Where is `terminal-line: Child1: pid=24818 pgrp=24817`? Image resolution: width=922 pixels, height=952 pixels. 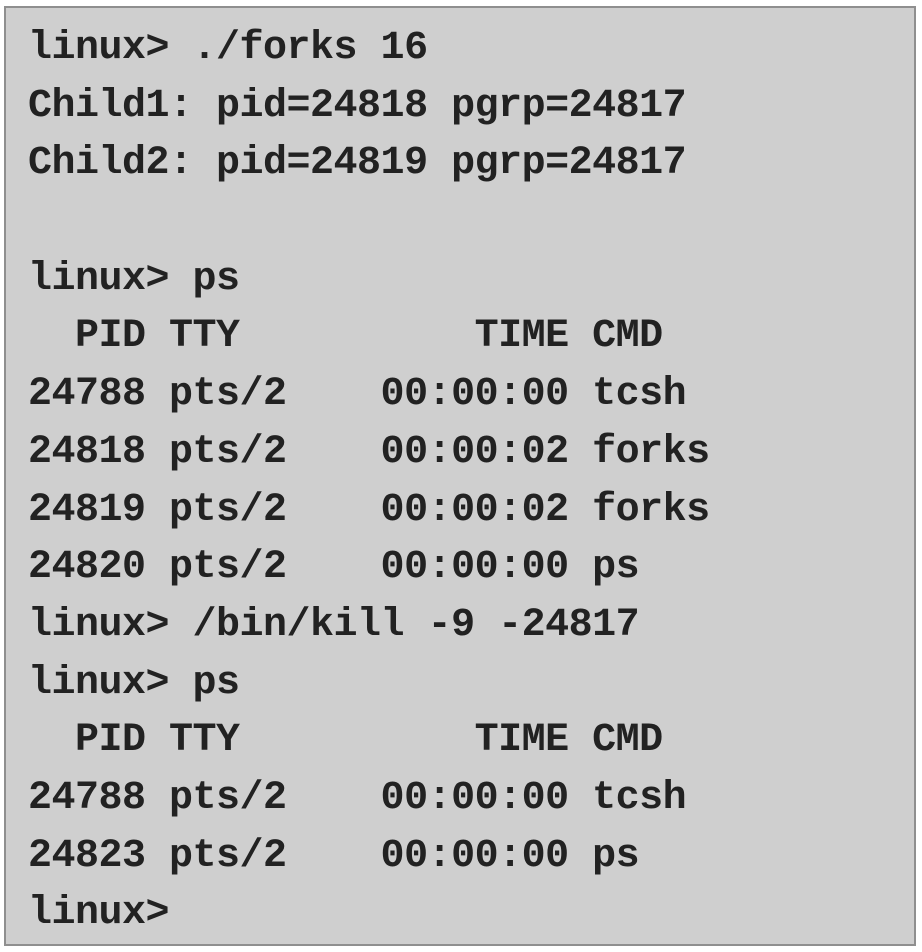 terminal-line: Child1: pid=24818 pgrp=24817 is located at coordinates (357, 106).